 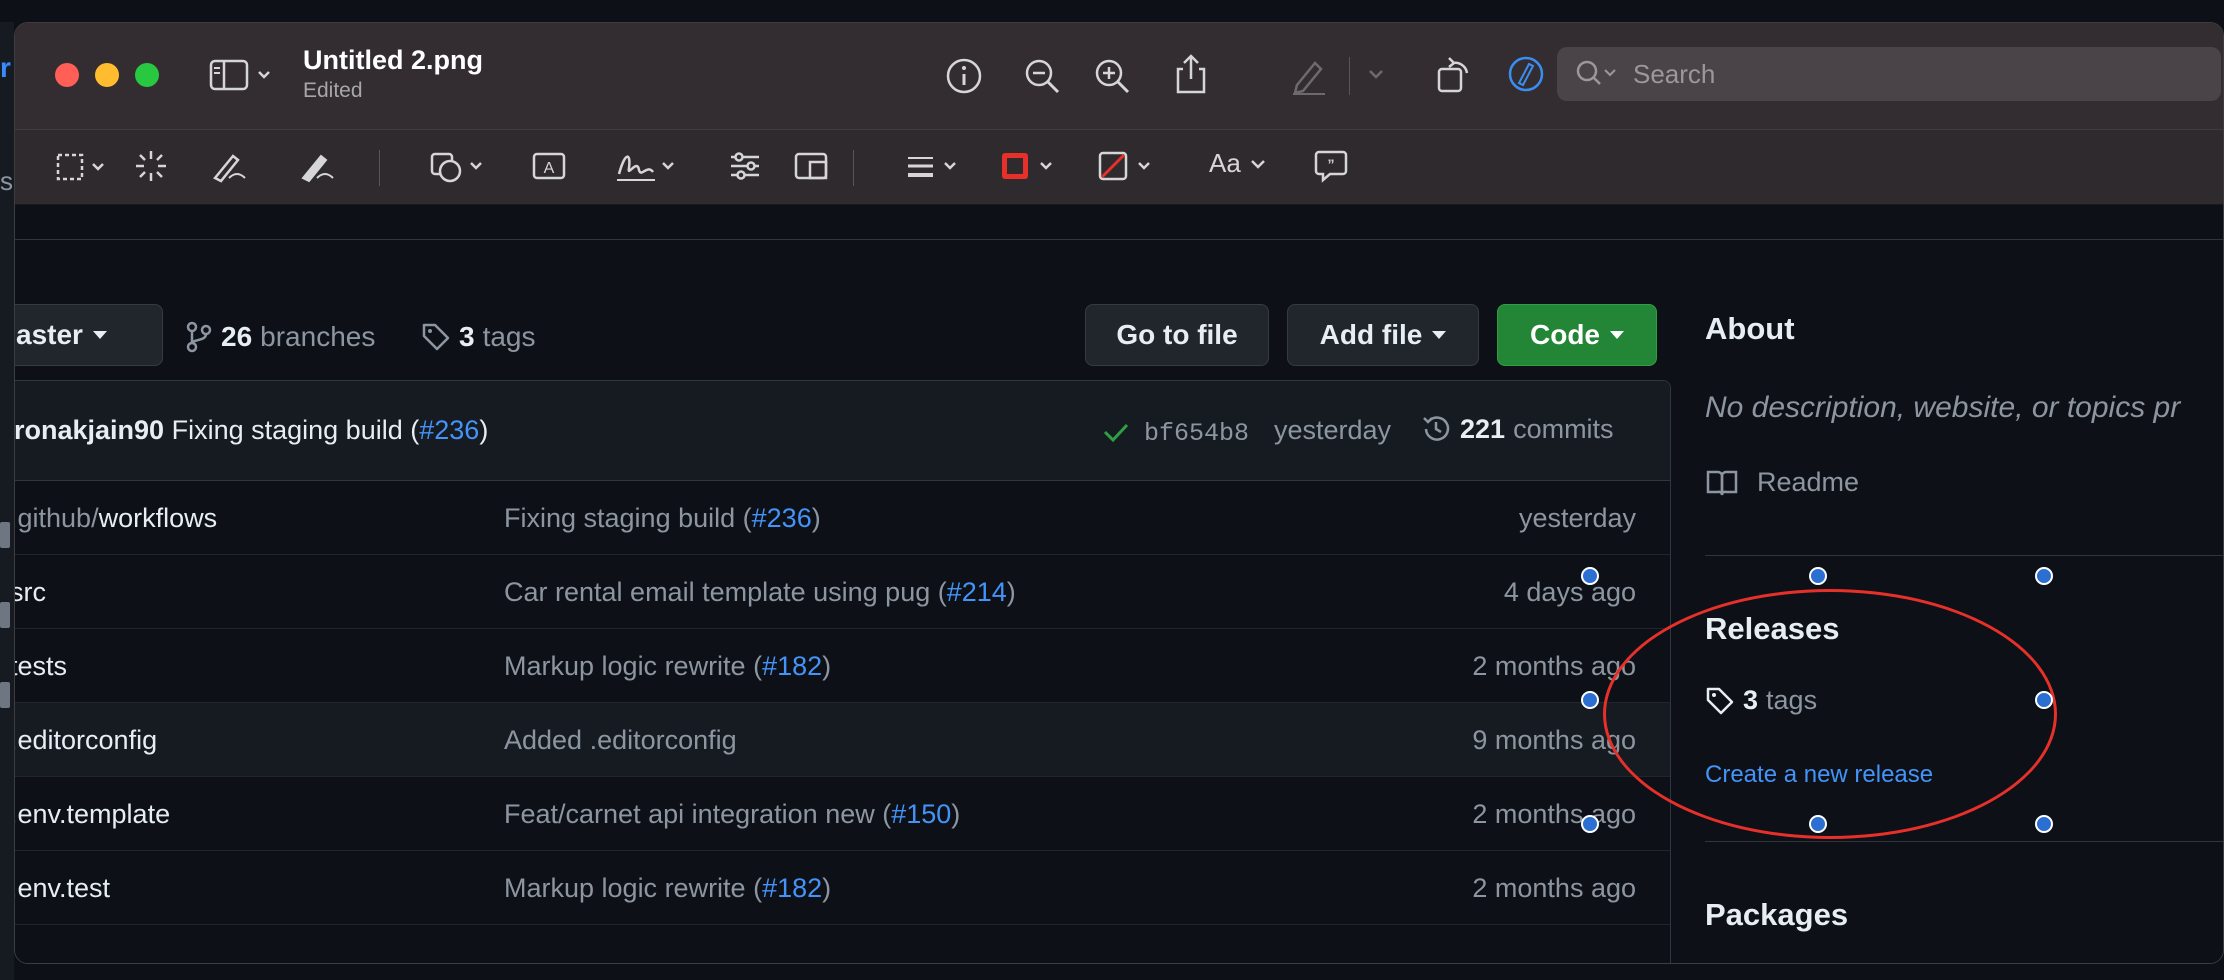 What do you see at coordinates (921, 814) in the screenshot?
I see `pr-link: #150` at bounding box center [921, 814].